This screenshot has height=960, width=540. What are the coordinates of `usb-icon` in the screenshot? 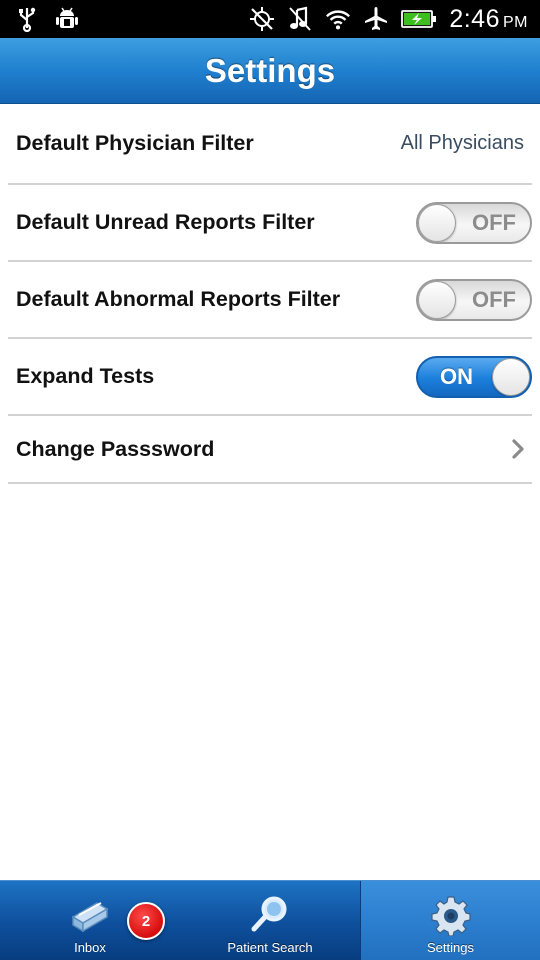 It's located at (27, 19).